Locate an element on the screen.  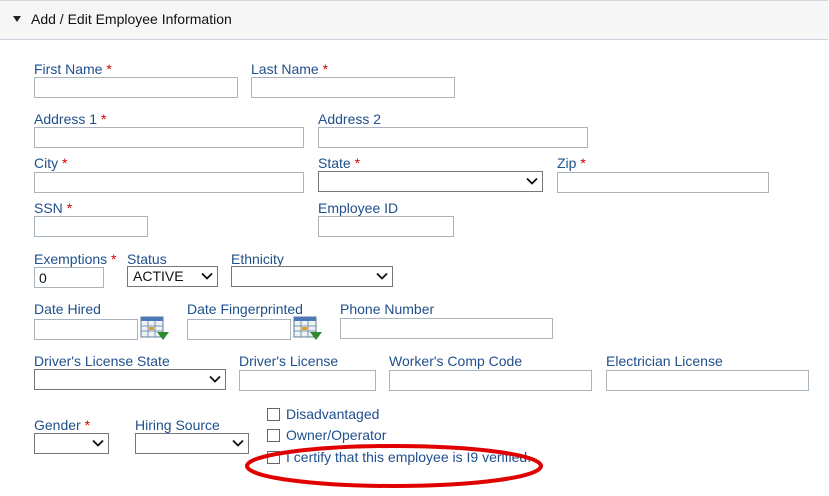
gender-select is located at coordinates (71, 443).